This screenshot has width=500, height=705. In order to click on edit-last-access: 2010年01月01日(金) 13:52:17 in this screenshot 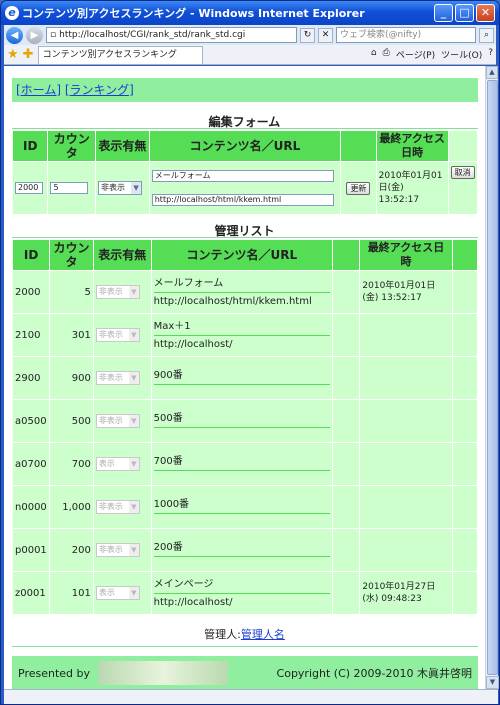, I will do `click(412, 188)`.